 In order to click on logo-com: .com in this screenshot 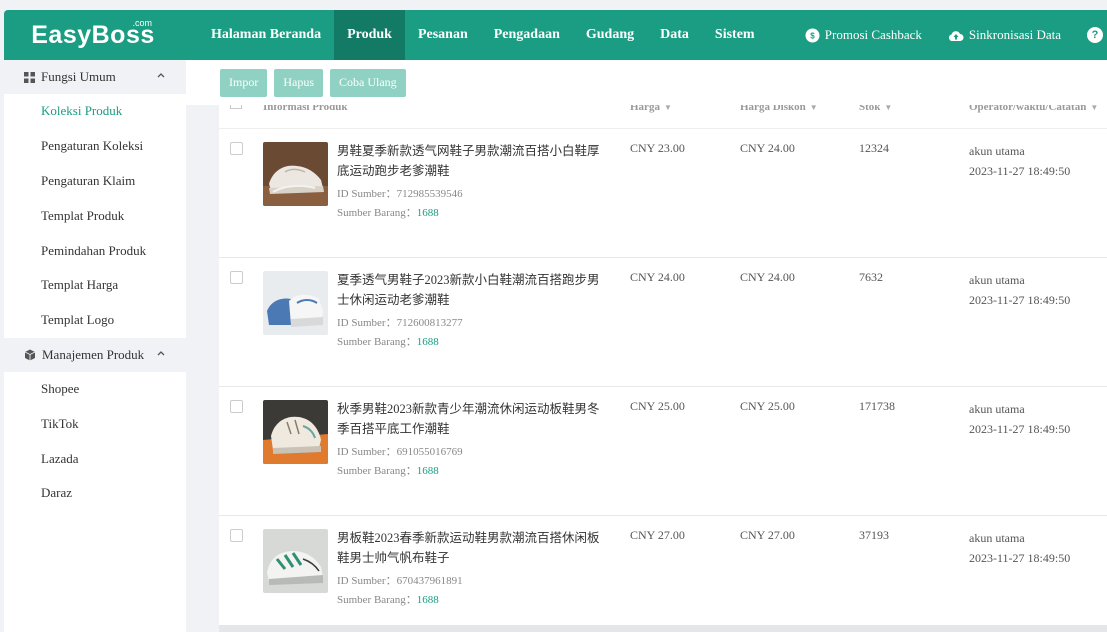, I will do `click(142, 23)`.